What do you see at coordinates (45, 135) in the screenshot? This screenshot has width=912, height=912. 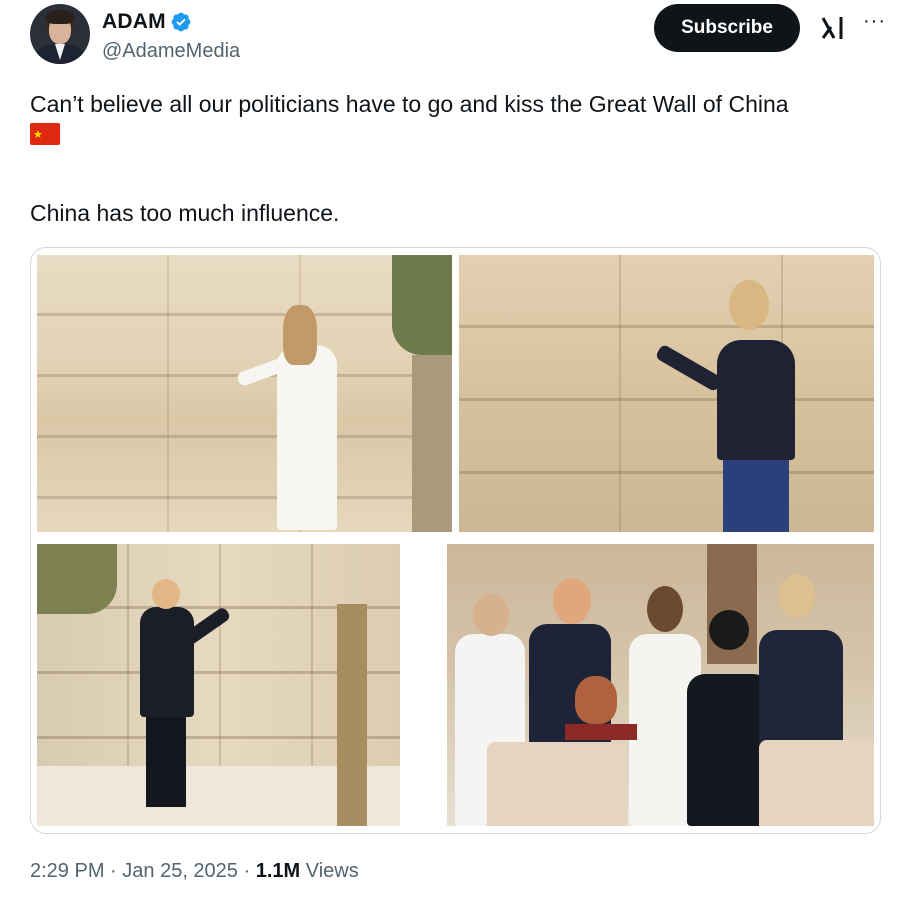 I see `china-flag-icon` at bounding box center [45, 135].